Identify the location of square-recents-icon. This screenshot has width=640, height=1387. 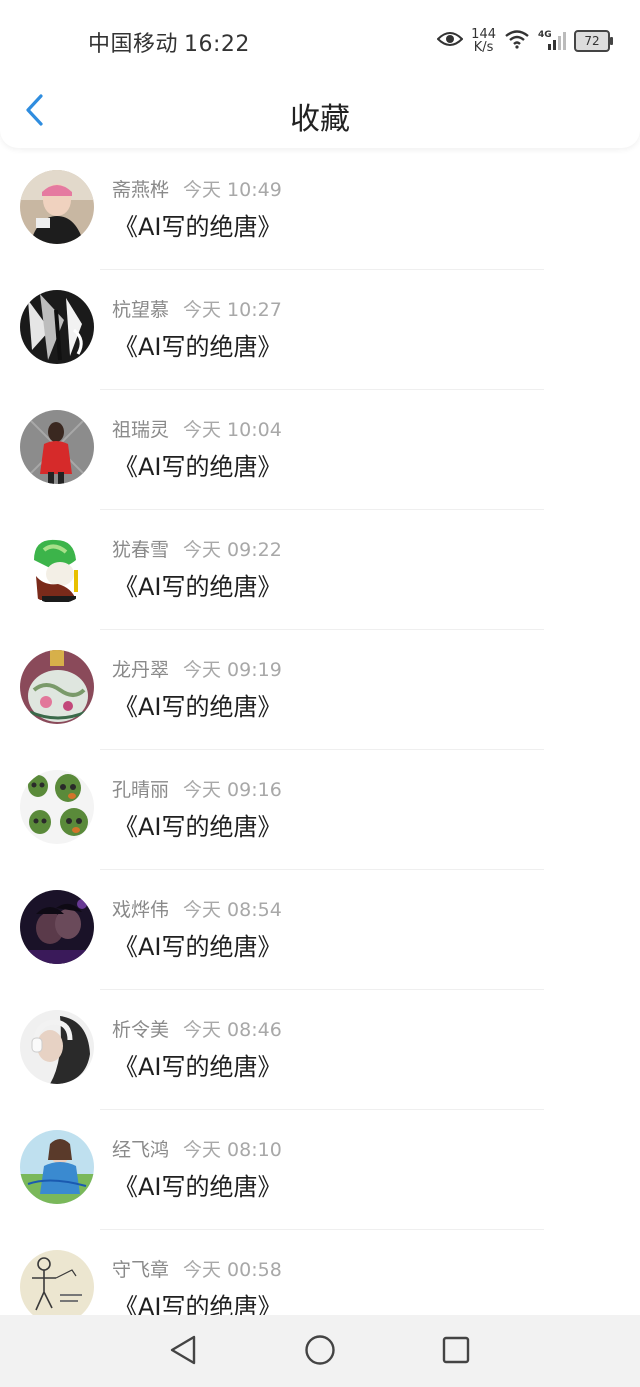
(456, 1352).